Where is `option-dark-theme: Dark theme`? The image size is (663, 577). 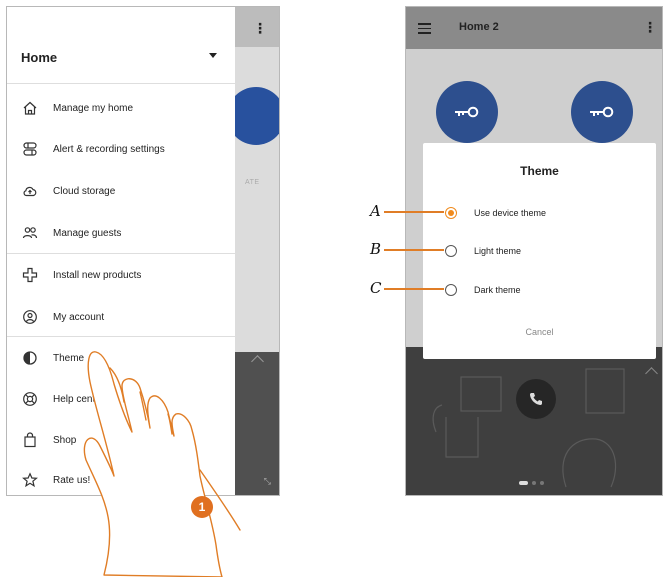 option-dark-theme: Dark theme is located at coordinates (483, 290).